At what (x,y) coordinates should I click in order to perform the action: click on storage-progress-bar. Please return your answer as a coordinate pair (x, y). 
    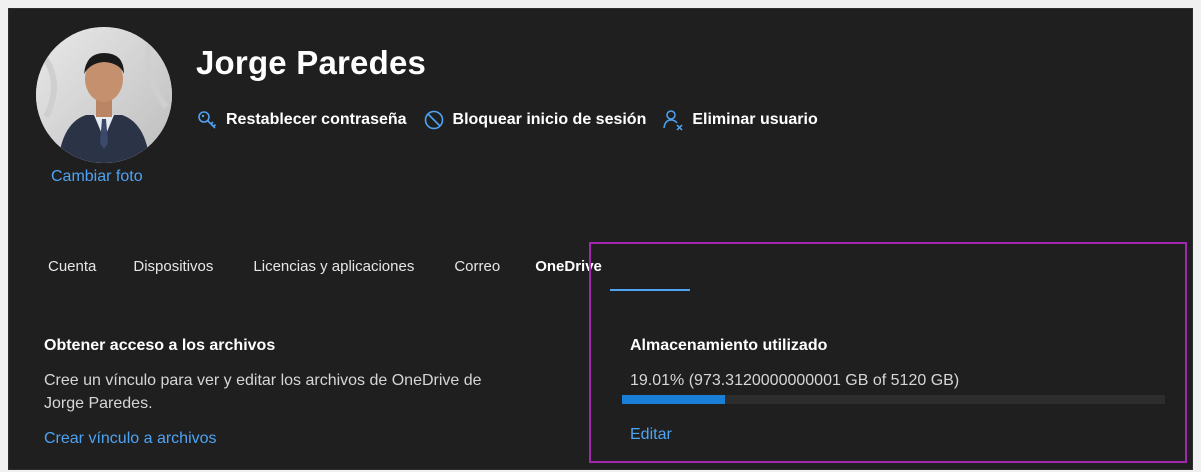
    Looking at the image, I should click on (893, 399).